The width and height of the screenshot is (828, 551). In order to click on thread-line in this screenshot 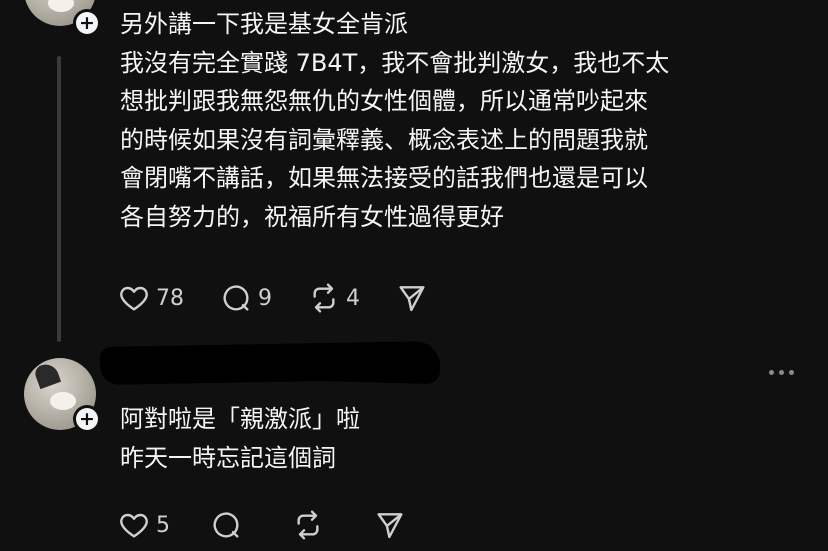, I will do `click(59, 199)`.